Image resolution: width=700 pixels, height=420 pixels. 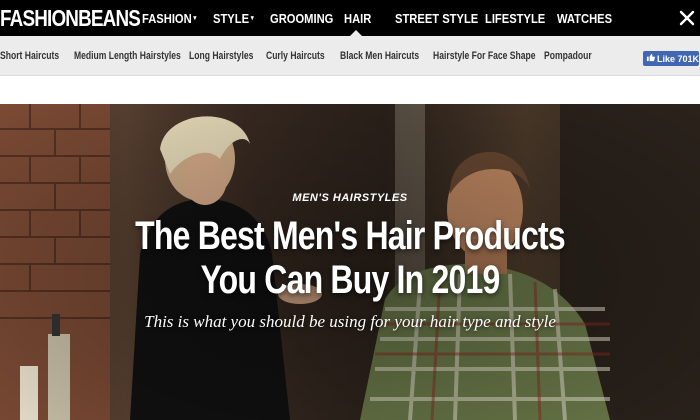 What do you see at coordinates (70, 18) in the screenshot?
I see `site-logo: FASHIONBEANS` at bounding box center [70, 18].